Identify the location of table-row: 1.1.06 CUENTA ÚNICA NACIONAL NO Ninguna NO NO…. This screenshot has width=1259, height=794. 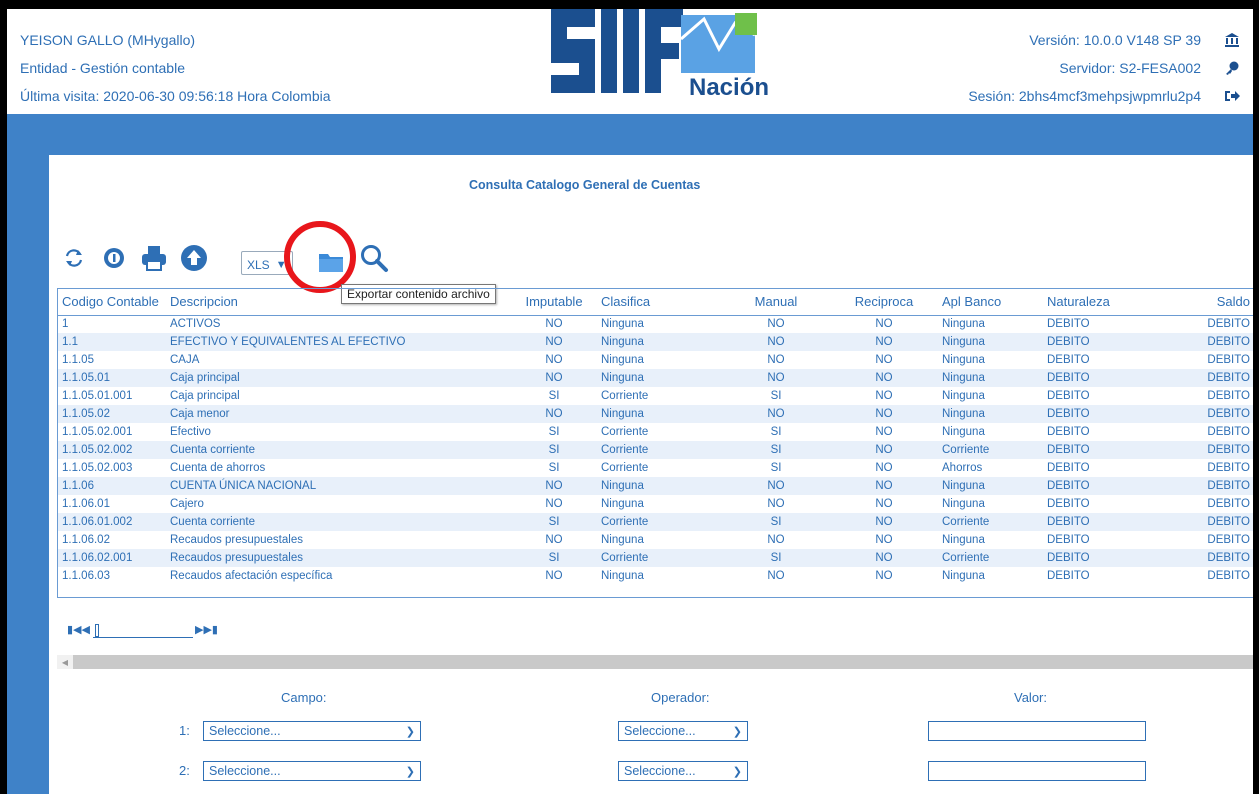
(655, 486).